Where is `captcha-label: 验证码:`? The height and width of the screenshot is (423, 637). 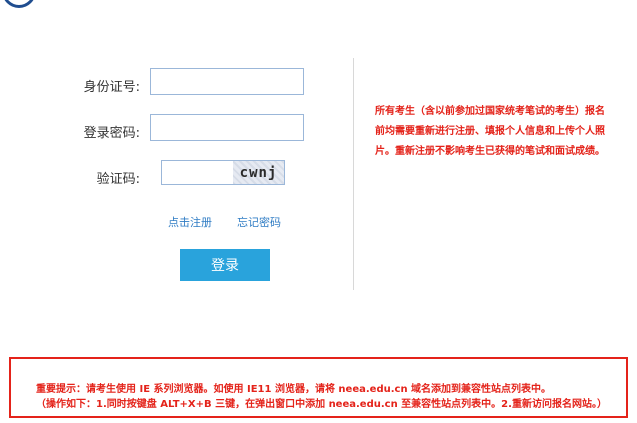
captcha-label: 验证码: is located at coordinates (118, 179).